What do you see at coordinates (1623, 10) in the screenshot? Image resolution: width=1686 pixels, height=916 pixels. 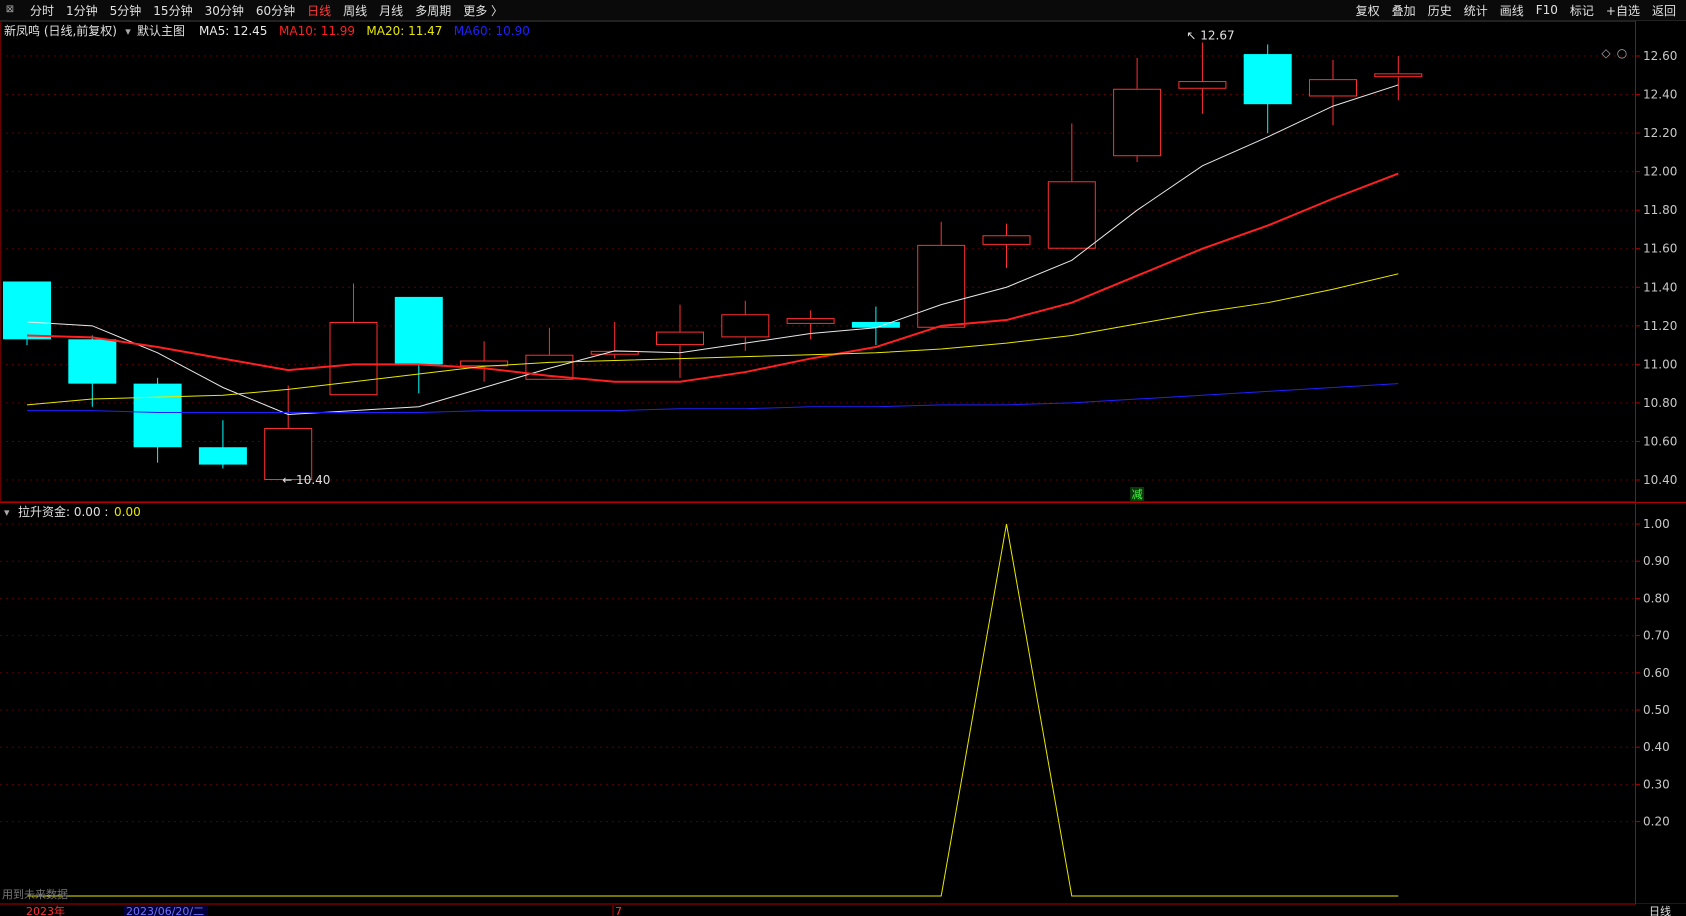 I see `tool-button-7: +自选` at bounding box center [1623, 10].